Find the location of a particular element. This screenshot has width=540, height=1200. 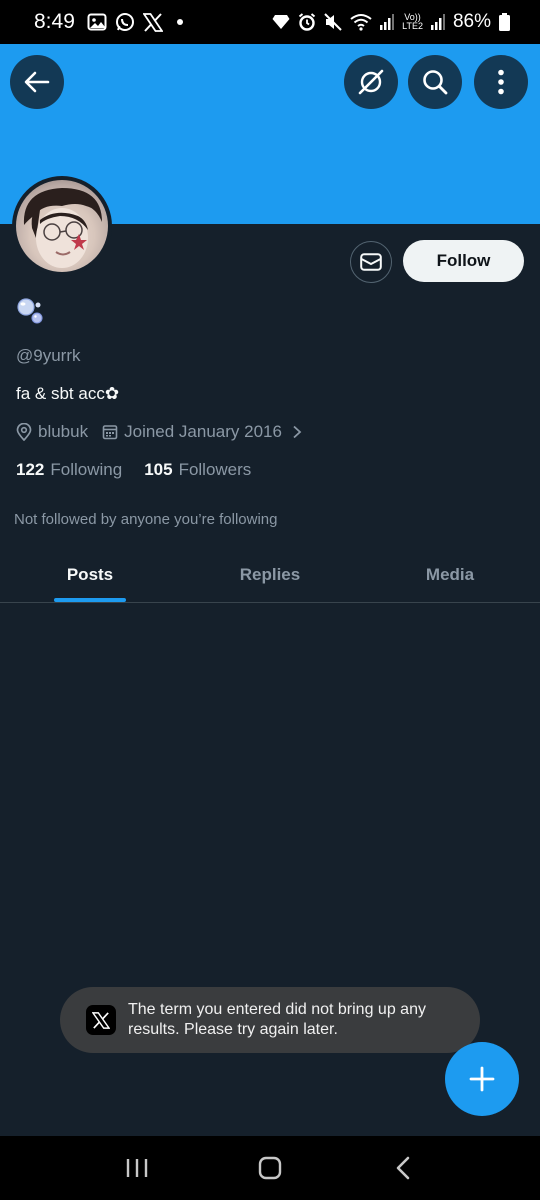

tab-label: Replies is located at coordinates (270, 574).